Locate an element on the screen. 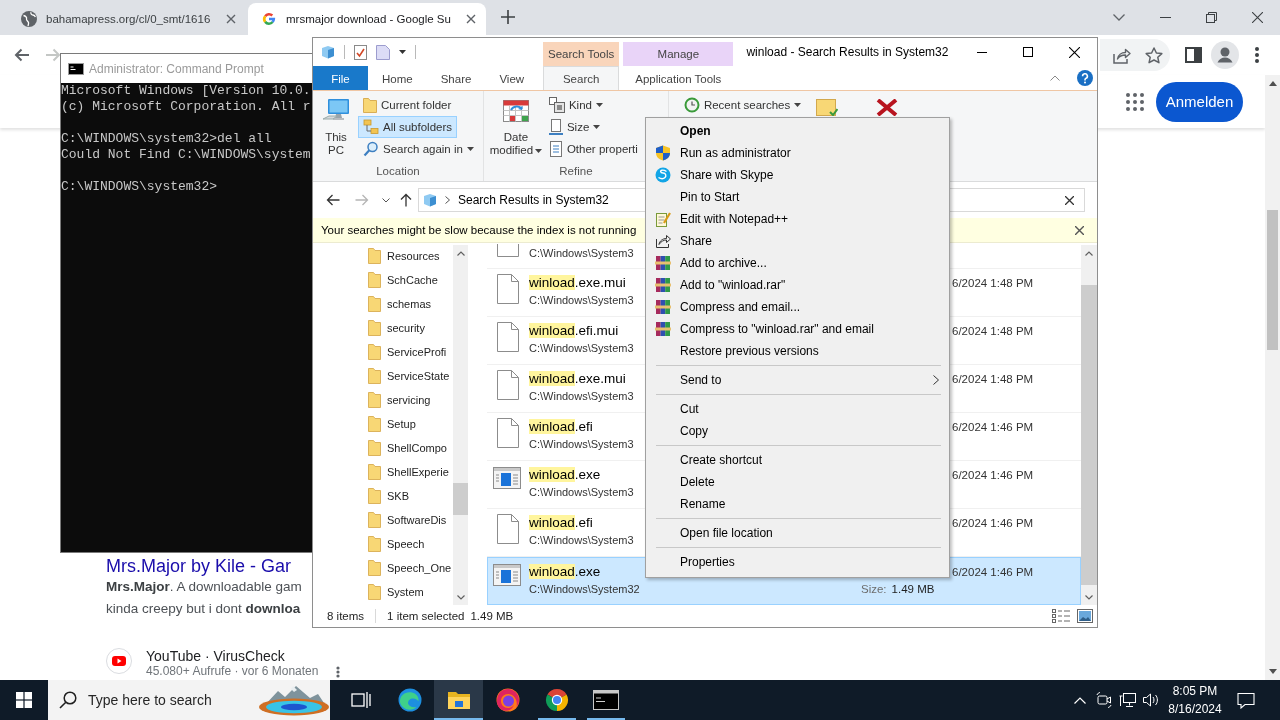 The image size is (1280, 720). file-path: C:\Windows\System32 is located at coordinates (584, 589).